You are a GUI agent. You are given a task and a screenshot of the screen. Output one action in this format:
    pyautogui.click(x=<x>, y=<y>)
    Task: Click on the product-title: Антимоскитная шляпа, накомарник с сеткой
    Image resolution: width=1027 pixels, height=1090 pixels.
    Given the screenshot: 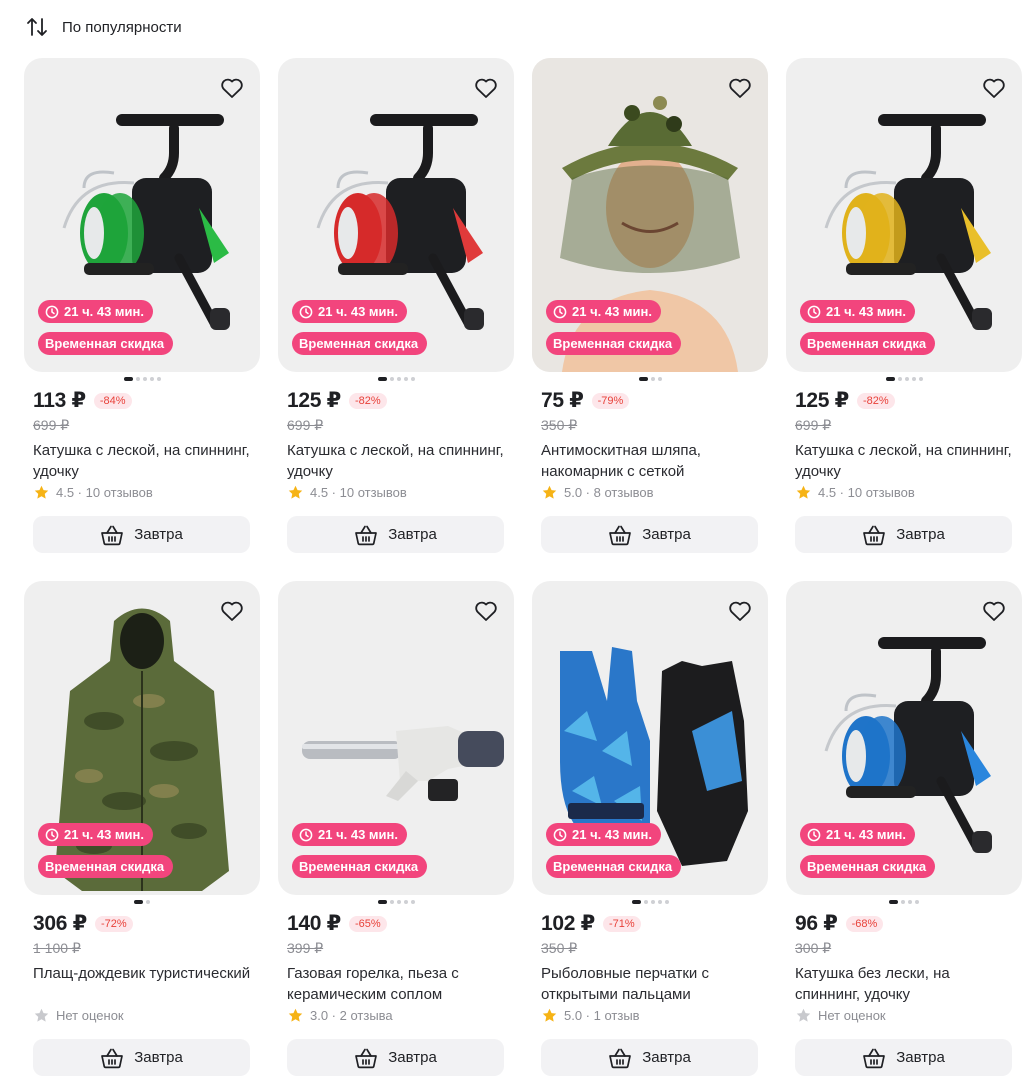 What is the action you would take?
    pyautogui.click(x=651, y=461)
    